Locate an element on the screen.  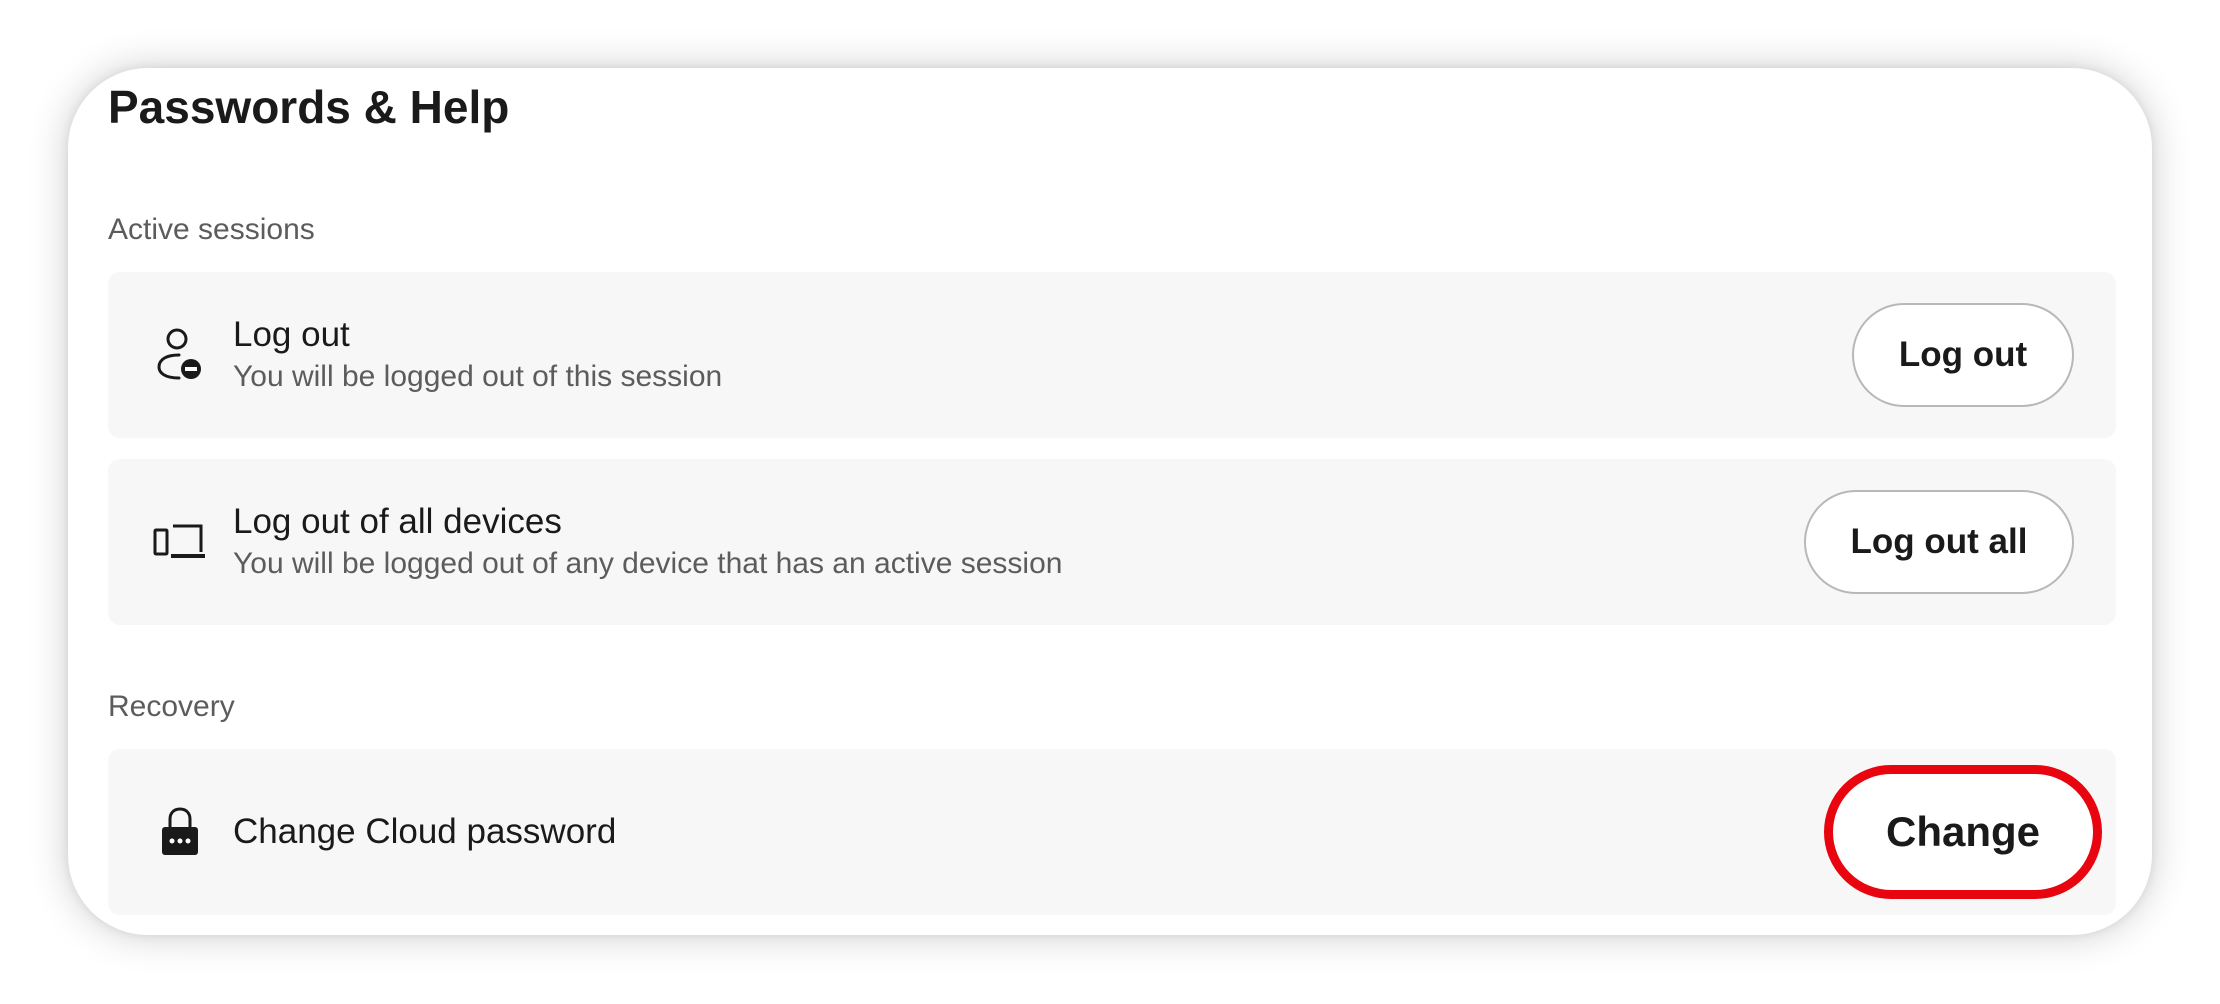
section-label-active-sessions: Active sessions is located at coordinates (211, 229).